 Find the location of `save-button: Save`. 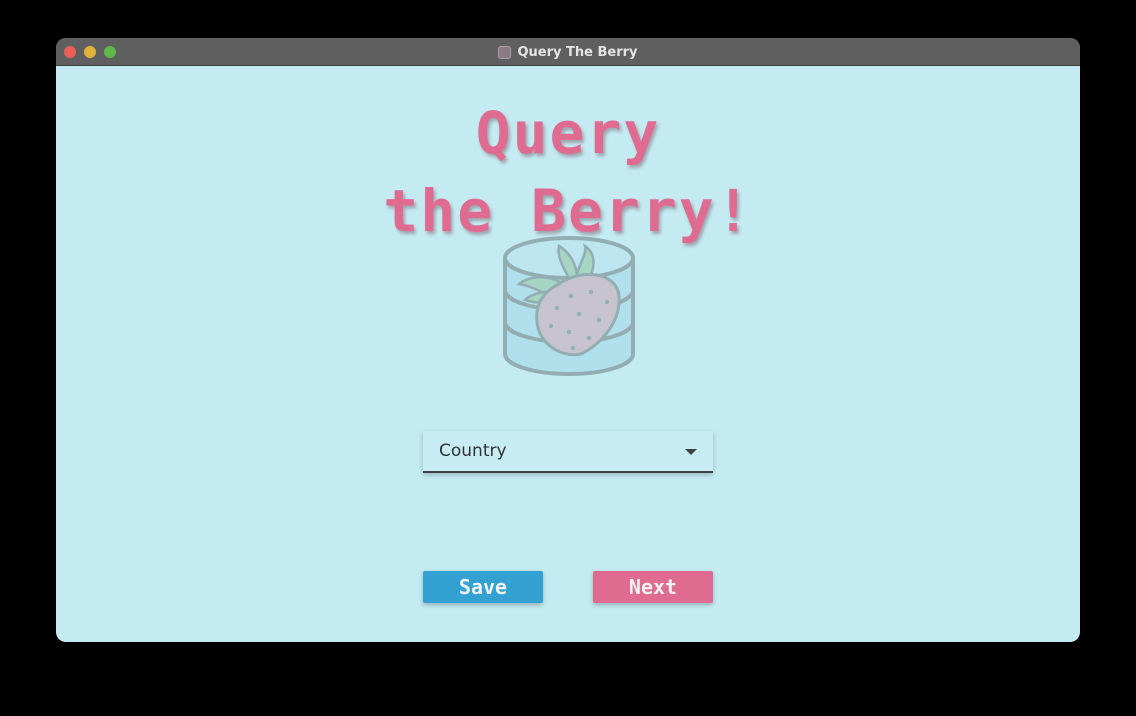

save-button: Save is located at coordinates (483, 587).